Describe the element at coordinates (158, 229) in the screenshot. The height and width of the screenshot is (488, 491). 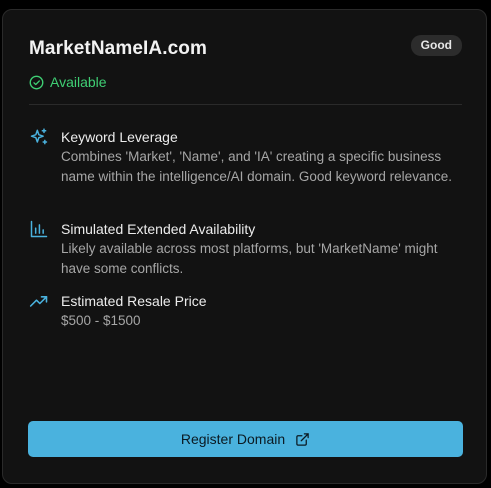
I see `feature-title: Simulated Extended Availability` at that location.